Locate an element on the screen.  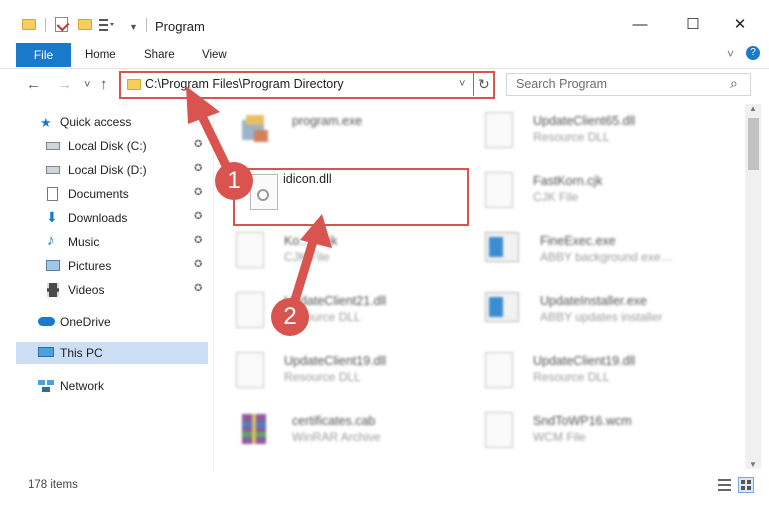
step-1-badge: 1 is located at coordinates (234, 181).